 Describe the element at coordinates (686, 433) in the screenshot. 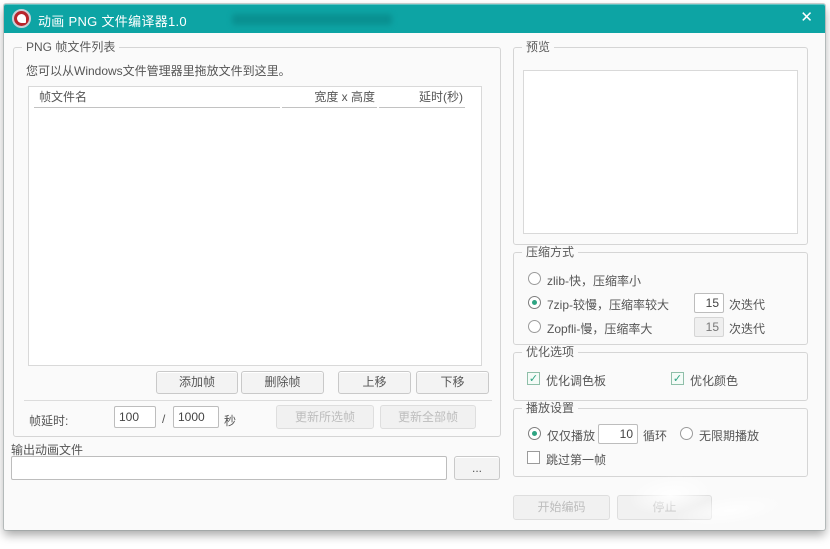

I see `infinite-play-radio` at that location.